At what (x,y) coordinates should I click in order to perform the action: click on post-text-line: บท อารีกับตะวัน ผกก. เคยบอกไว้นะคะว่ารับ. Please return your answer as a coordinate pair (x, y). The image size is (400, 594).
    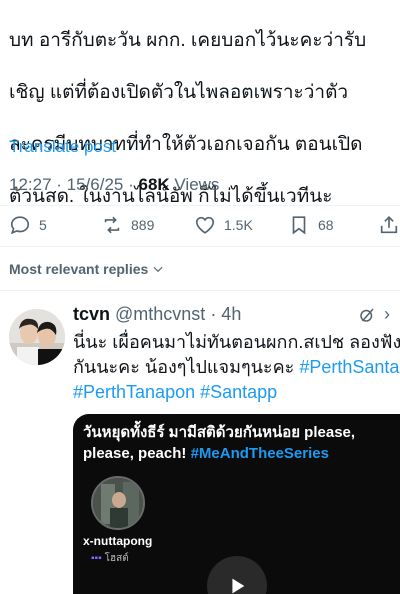
    Looking at the image, I should click on (188, 40).